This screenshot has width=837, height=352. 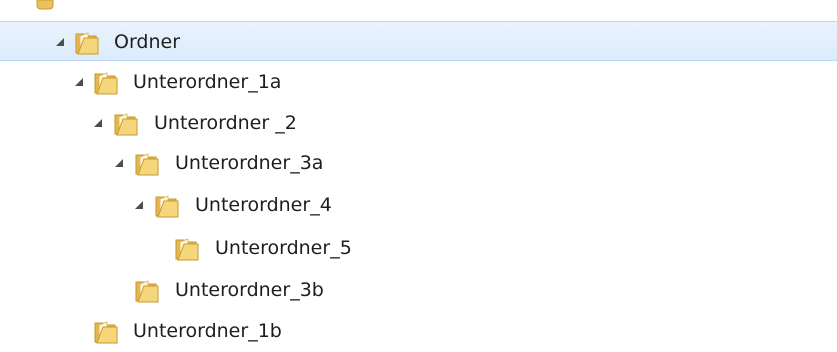 I want to click on tree-item-unterordner-1b: Unterordner_1b, so click(x=418, y=331).